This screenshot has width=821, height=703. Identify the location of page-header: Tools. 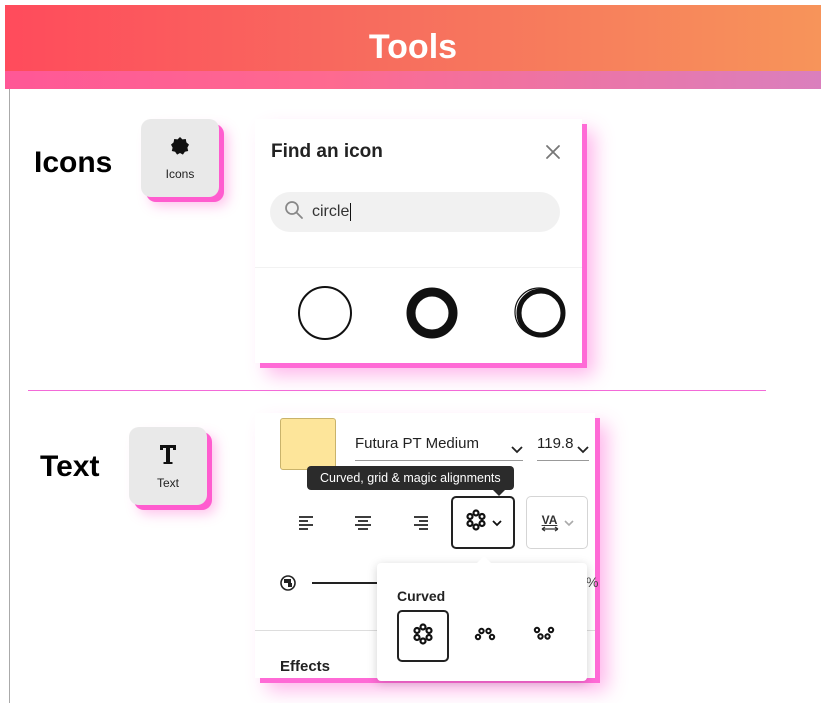
(413, 47).